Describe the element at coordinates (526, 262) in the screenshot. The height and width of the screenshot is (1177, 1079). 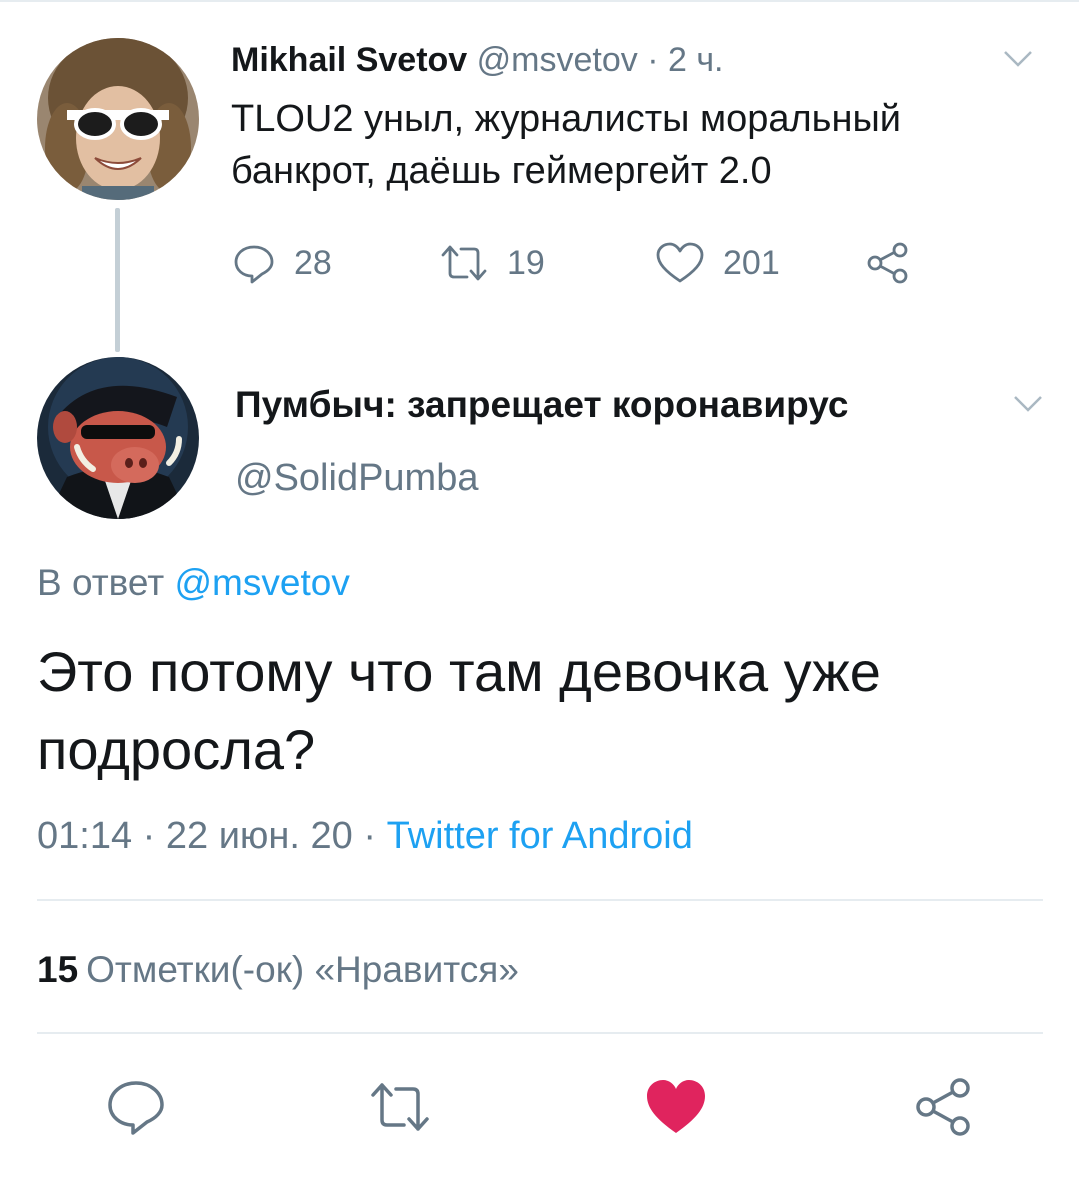
I see `parent-retweet-count: 19` at that location.